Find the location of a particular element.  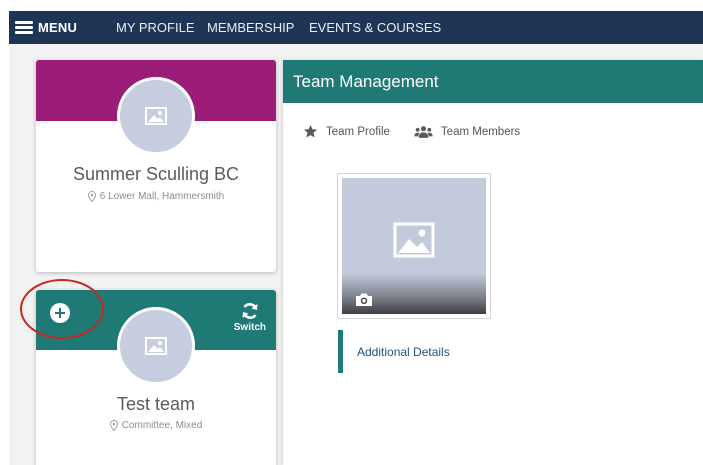

team-details-row: Committee, Mixed is located at coordinates (156, 425).